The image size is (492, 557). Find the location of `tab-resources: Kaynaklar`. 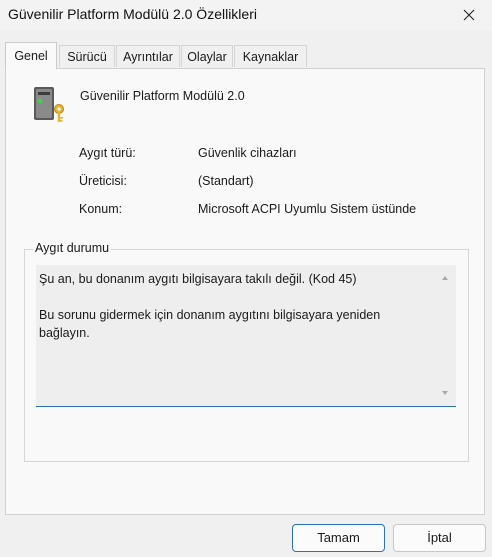

tab-resources: Kaynaklar is located at coordinates (270, 56).